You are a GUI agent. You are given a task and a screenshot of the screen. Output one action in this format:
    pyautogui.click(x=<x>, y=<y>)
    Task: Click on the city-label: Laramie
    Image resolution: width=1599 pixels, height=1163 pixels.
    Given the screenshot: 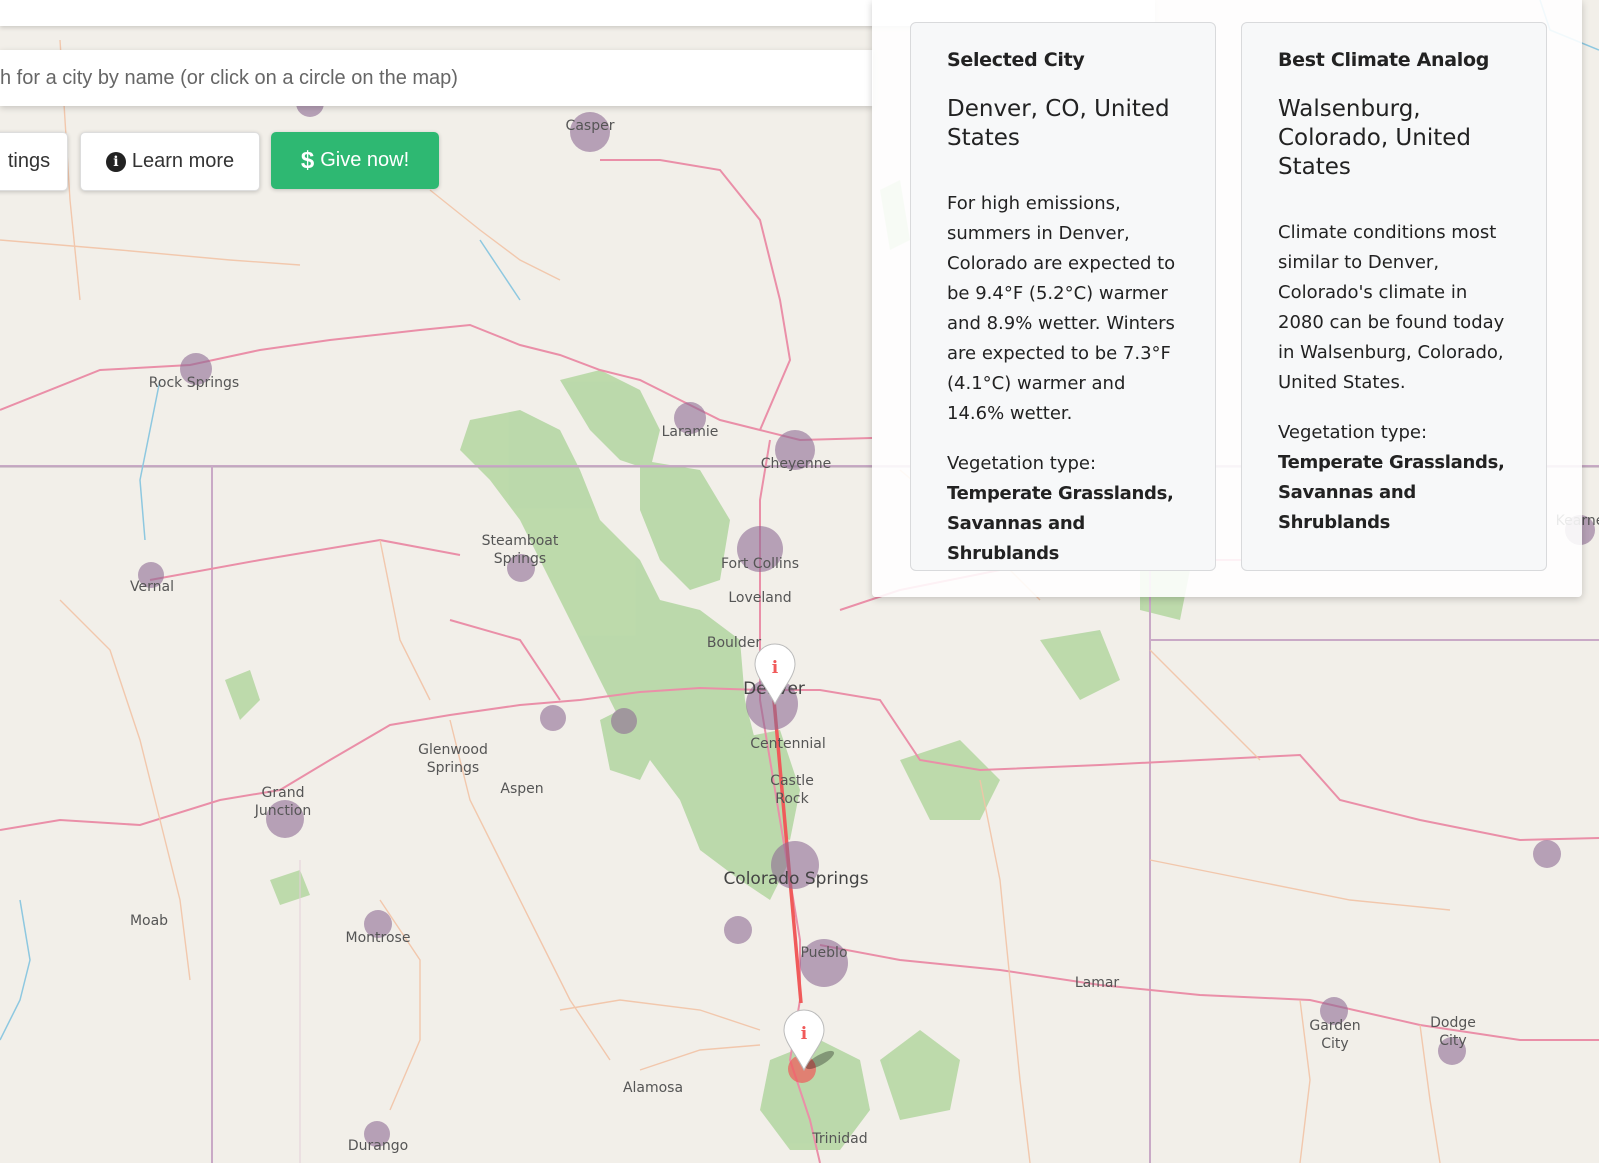 What is the action you would take?
    pyautogui.click(x=690, y=432)
    